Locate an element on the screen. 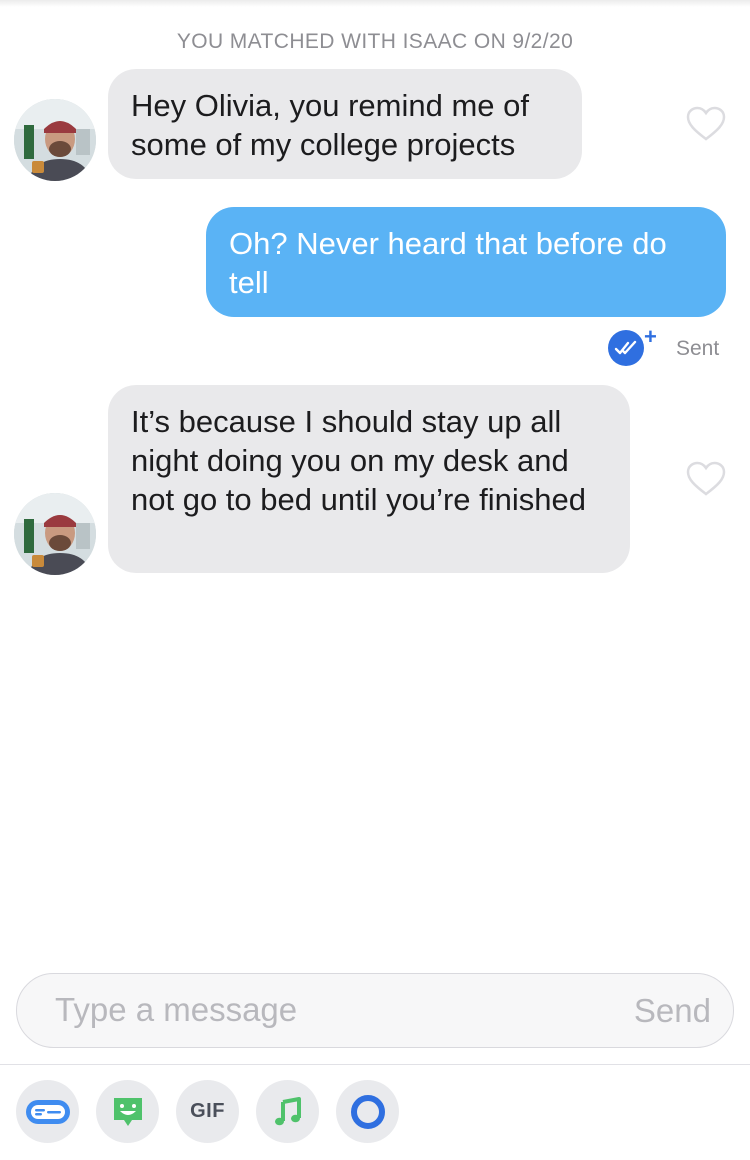  music-note-icon is located at coordinates (287, 1110).